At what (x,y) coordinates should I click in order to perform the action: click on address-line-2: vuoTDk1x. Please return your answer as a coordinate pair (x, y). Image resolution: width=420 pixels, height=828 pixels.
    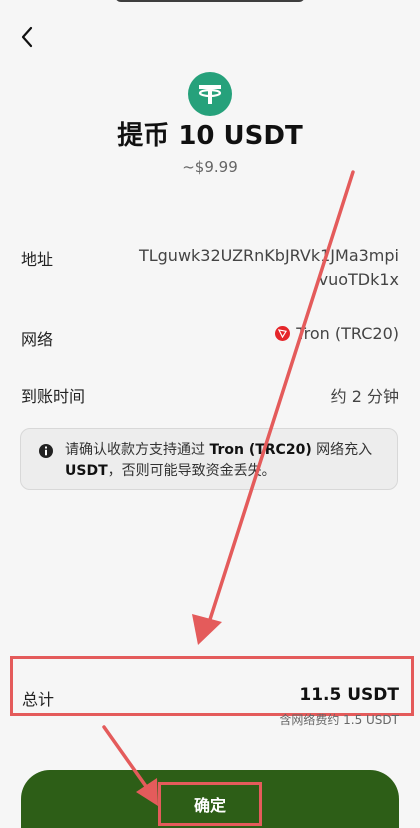
    Looking at the image, I should click on (358, 279).